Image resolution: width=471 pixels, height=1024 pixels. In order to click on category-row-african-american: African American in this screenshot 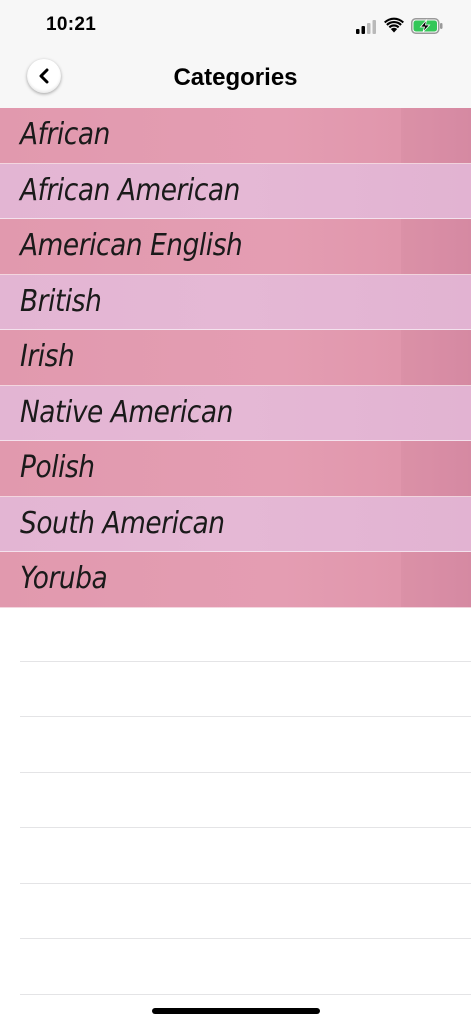, I will do `click(235, 191)`.